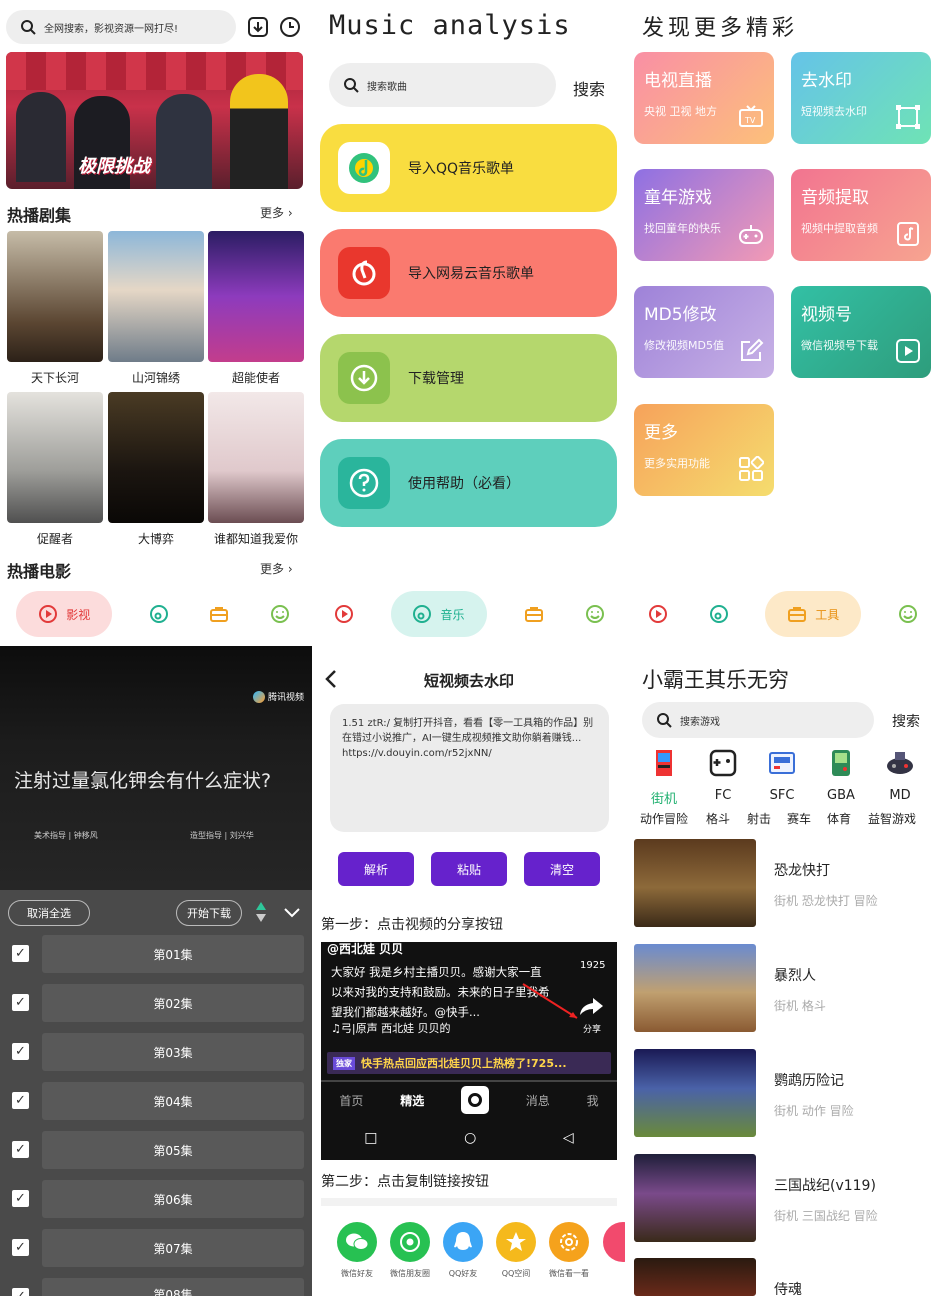  What do you see at coordinates (468, 168) in the screenshot?
I see `import-qq-card: 导入QQ音乐歌单` at bounding box center [468, 168].